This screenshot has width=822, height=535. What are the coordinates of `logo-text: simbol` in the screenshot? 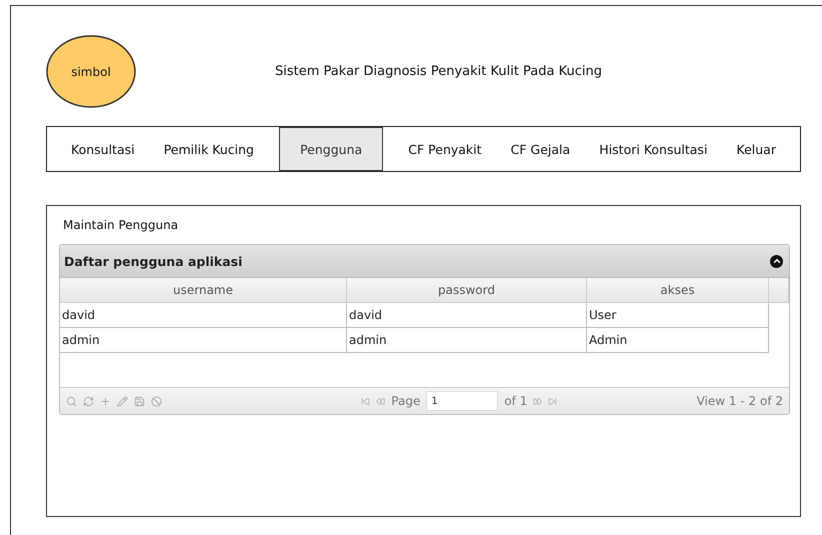 It's located at (91, 71).